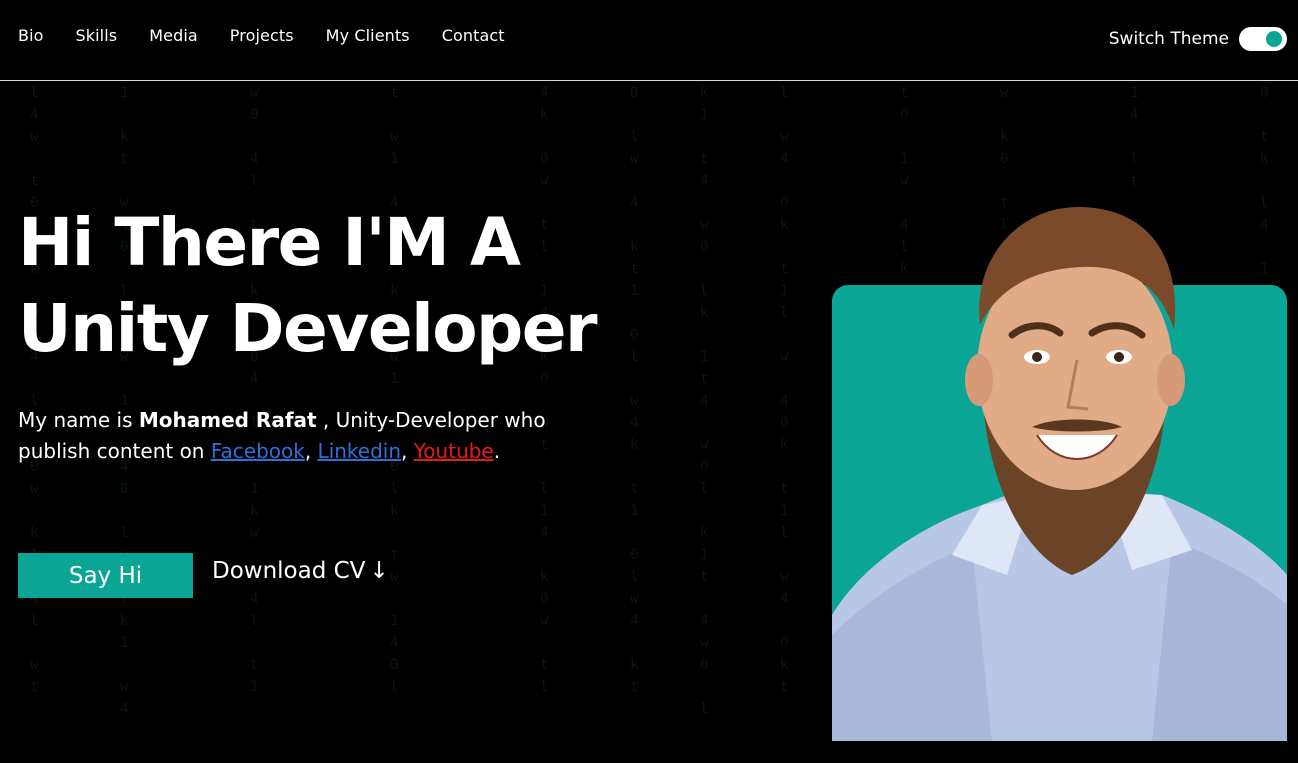  What do you see at coordinates (379, 571) in the screenshot?
I see `arrow-down-icon: ↓` at bounding box center [379, 571].